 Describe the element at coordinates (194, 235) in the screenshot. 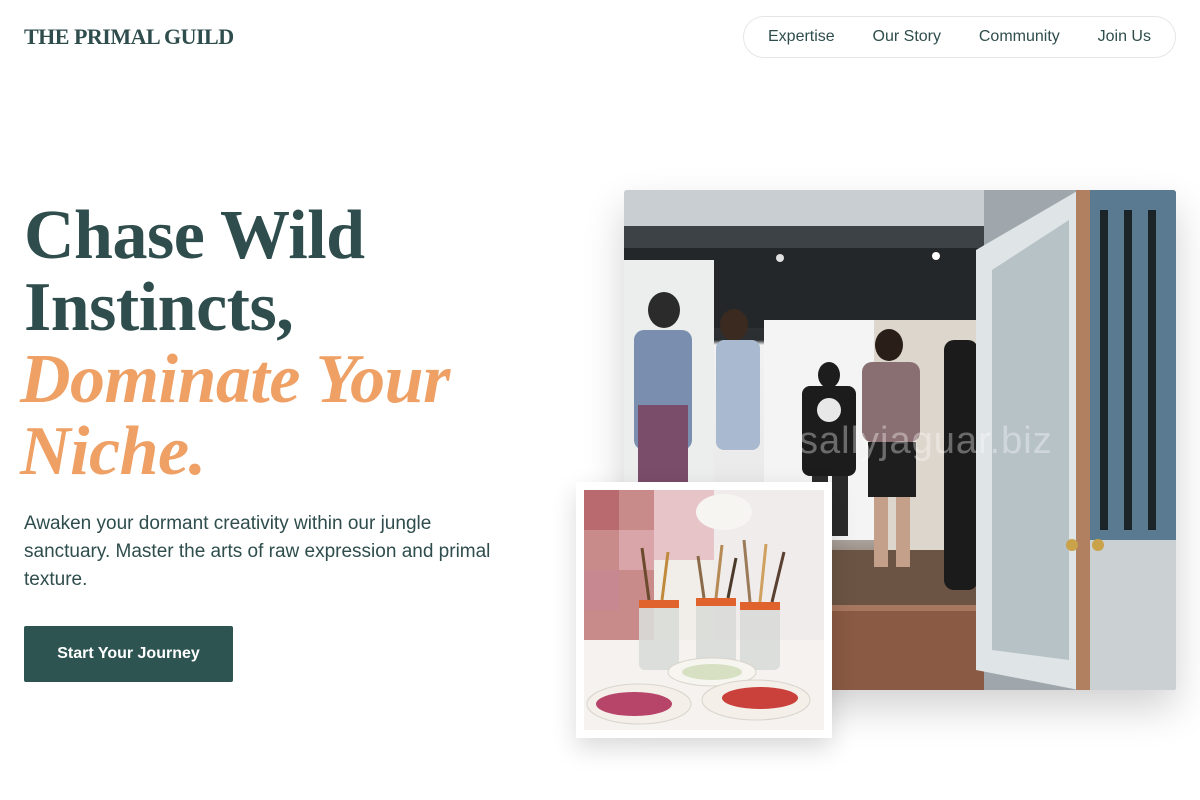

I see `hero-title-line-1: Chase Wild` at that location.